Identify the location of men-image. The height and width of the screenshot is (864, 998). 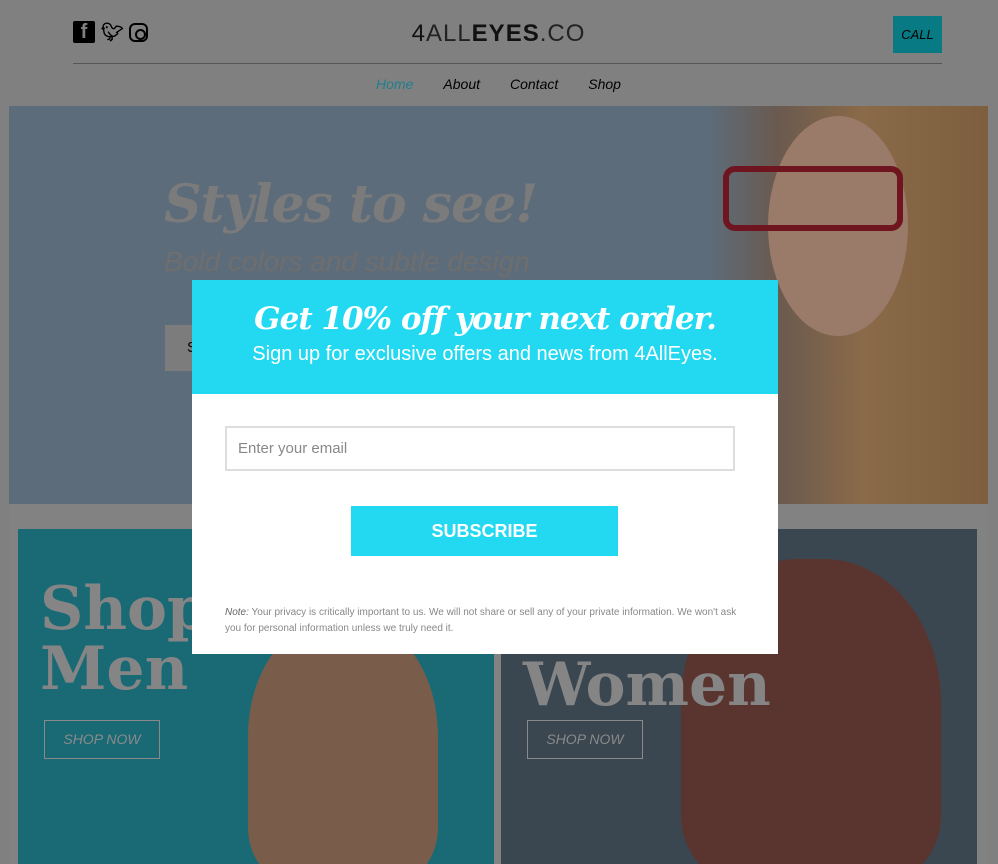
(343, 741).